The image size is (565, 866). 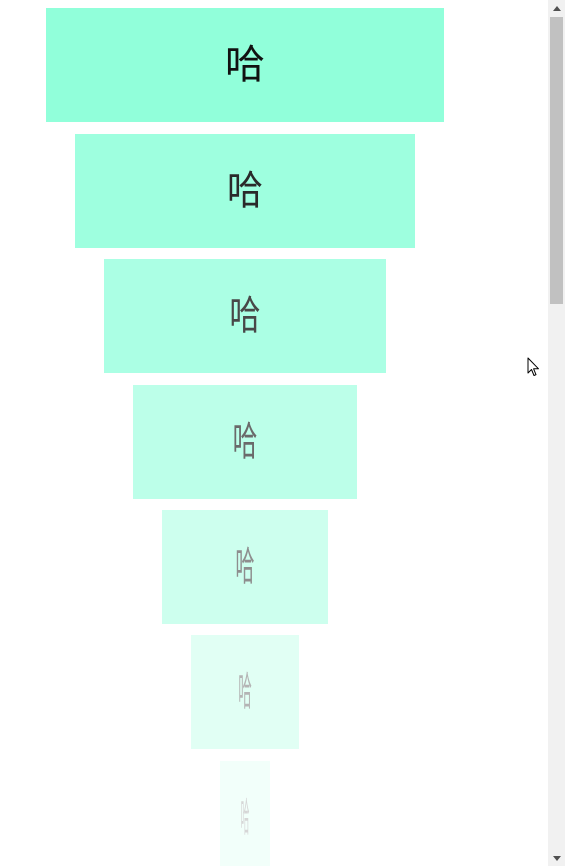 I want to click on funnel-box-1: 哈, so click(x=245, y=65).